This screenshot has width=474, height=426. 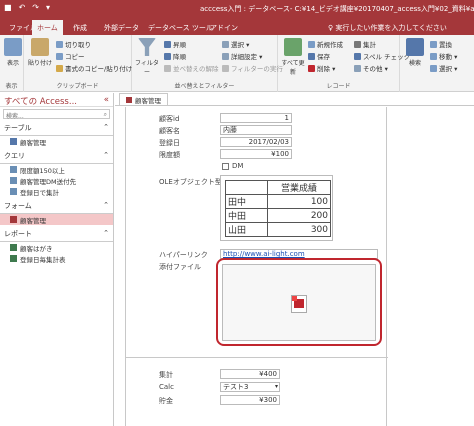 What do you see at coordinates (47, 27) in the screenshot?
I see `tab-home: ホーム` at bounding box center [47, 27].